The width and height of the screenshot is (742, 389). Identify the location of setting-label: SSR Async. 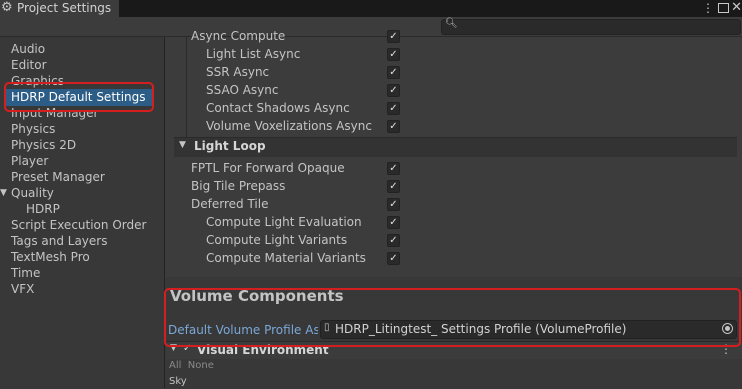
(238, 72).